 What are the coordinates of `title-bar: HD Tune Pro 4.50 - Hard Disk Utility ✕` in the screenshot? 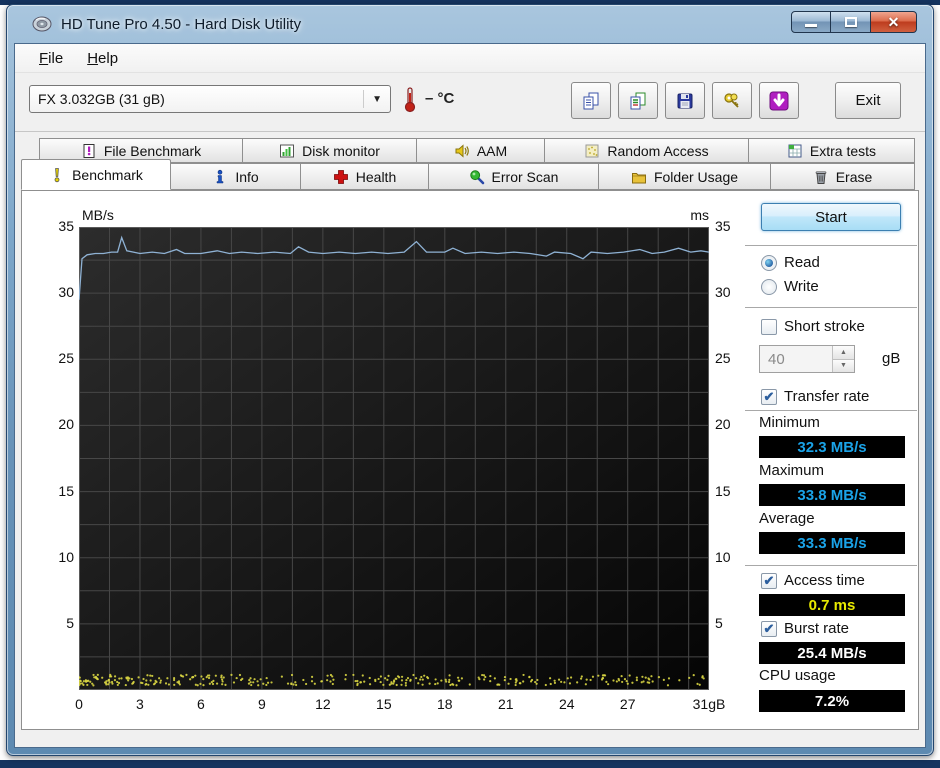 It's located at (470, 24).